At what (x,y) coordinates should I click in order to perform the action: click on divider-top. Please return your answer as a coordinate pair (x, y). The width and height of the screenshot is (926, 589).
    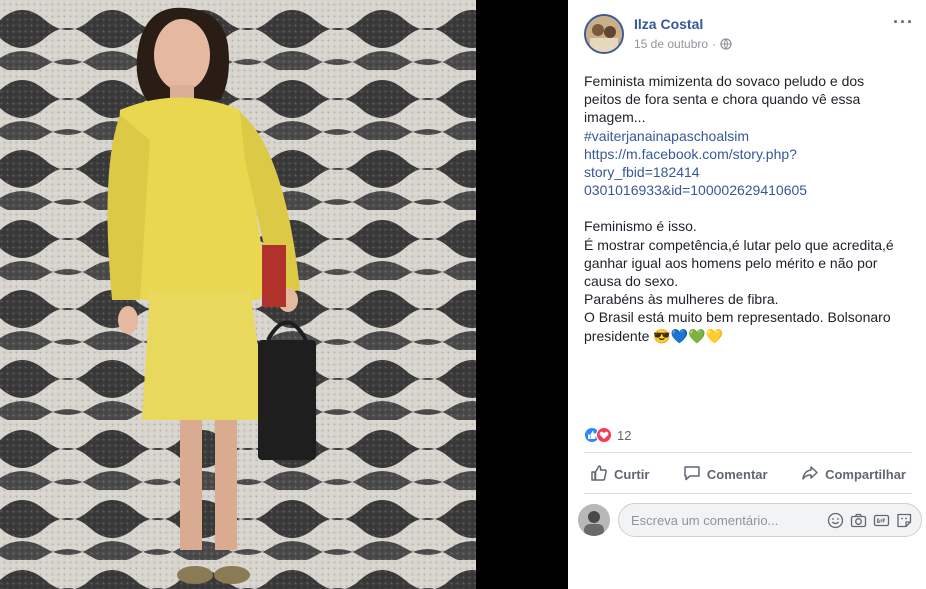
    Looking at the image, I should click on (748, 452).